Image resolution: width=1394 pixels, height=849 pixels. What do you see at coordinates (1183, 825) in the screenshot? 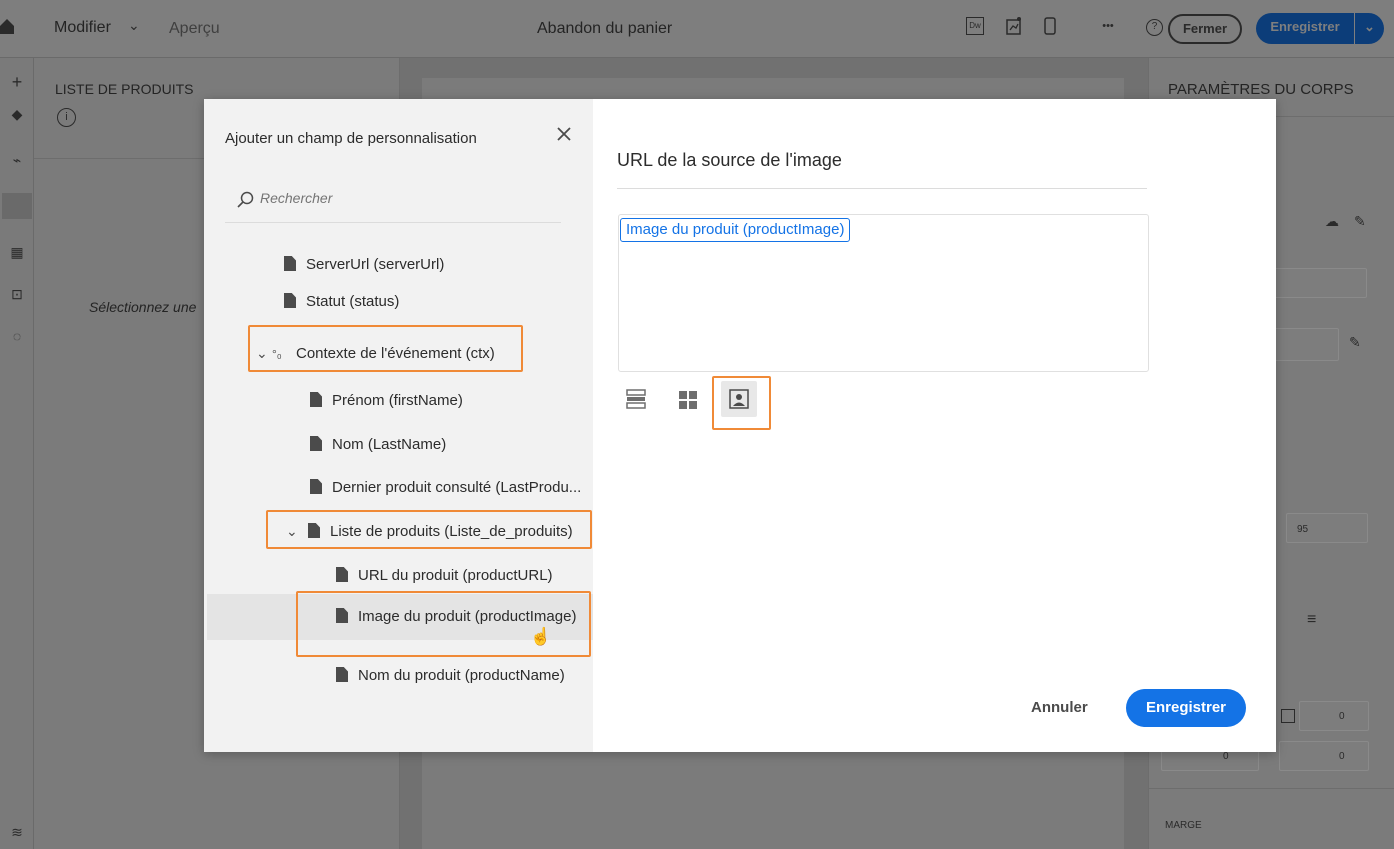
I see `marge-label: MARGE` at bounding box center [1183, 825].